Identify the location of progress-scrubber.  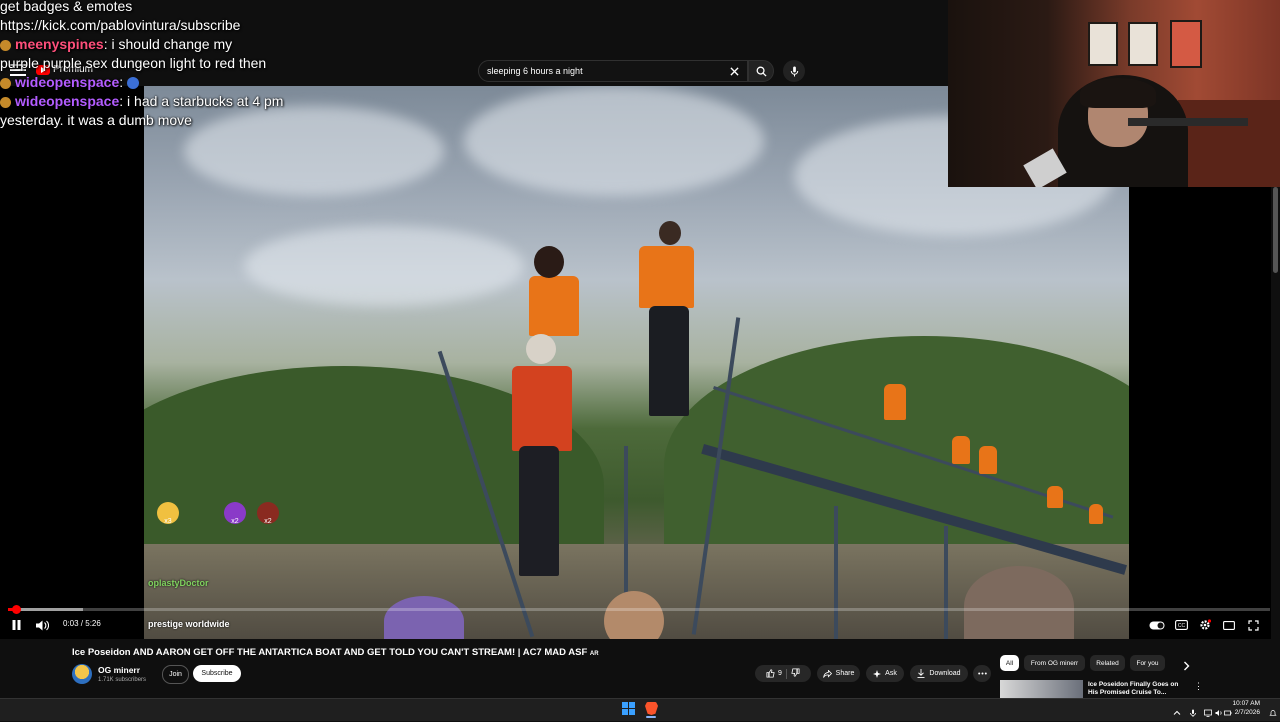
(16, 609).